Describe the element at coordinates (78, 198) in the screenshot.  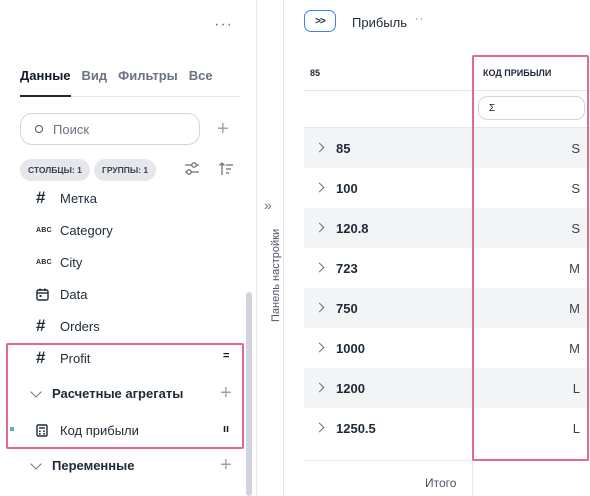
I see `field-label: Метка` at that location.